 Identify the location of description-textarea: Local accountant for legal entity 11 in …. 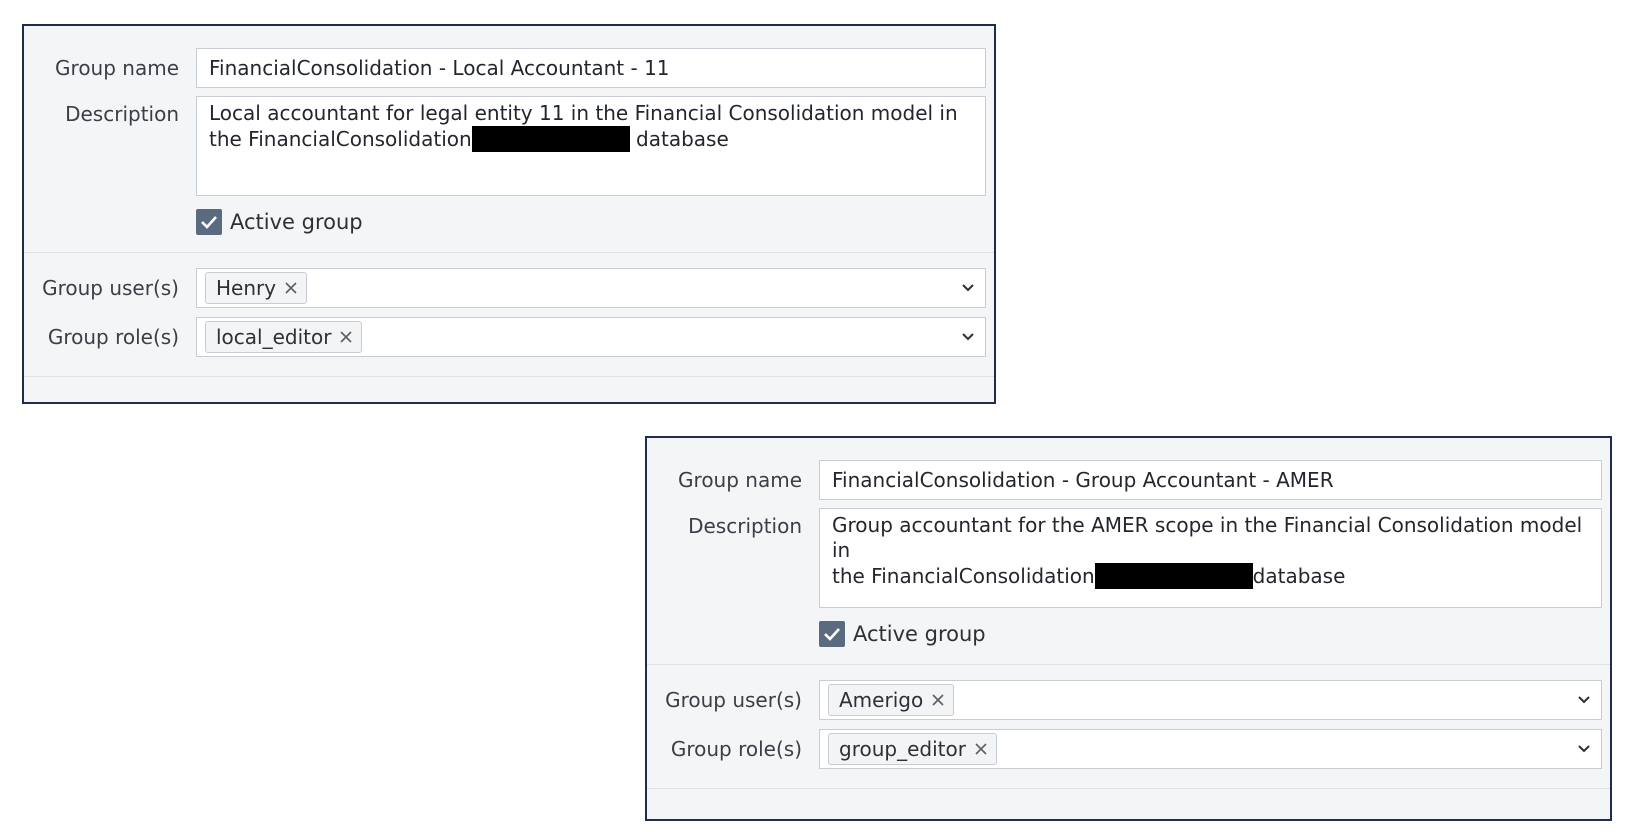
(591, 146).